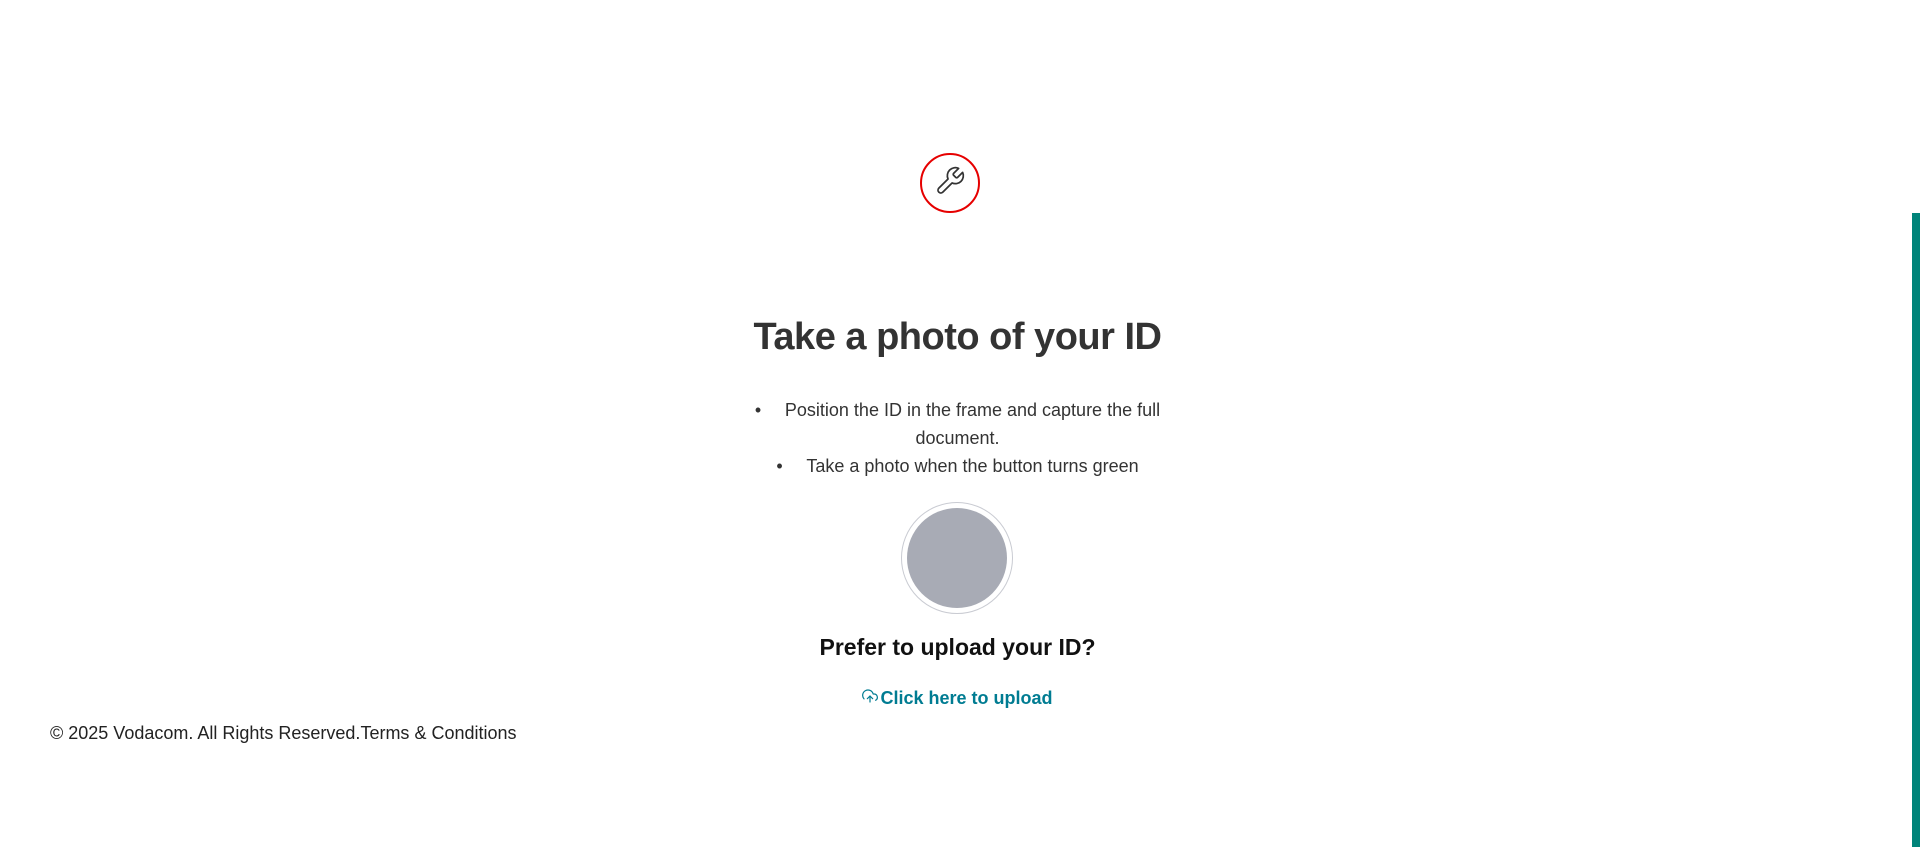 The width and height of the screenshot is (1920, 847). Describe the element at coordinates (957, 337) in the screenshot. I see `page-title: Take a photo of your ID` at that location.